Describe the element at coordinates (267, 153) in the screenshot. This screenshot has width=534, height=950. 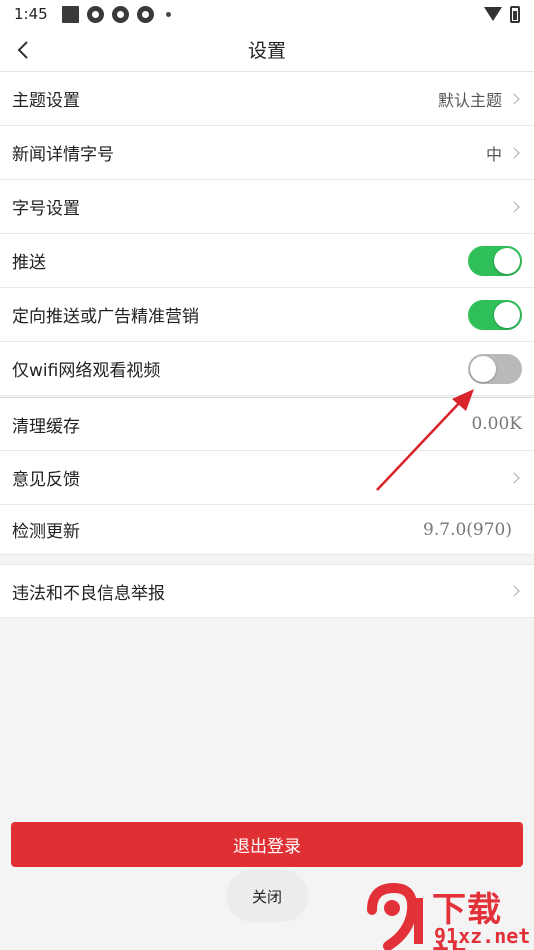
I see `row-news-font-size: 新闻详情字号 中` at that location.